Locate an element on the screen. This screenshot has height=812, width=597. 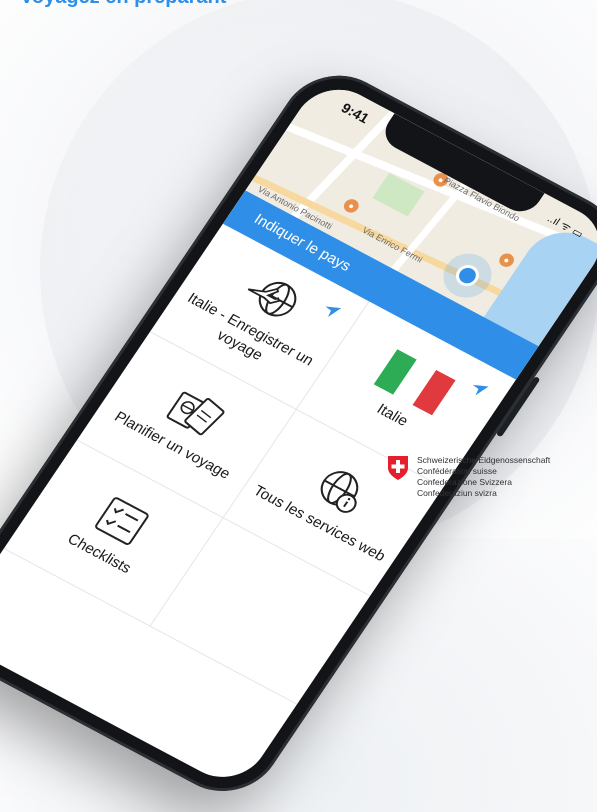
logo-line: Confédération suisse is located at coordinates (457, 471).